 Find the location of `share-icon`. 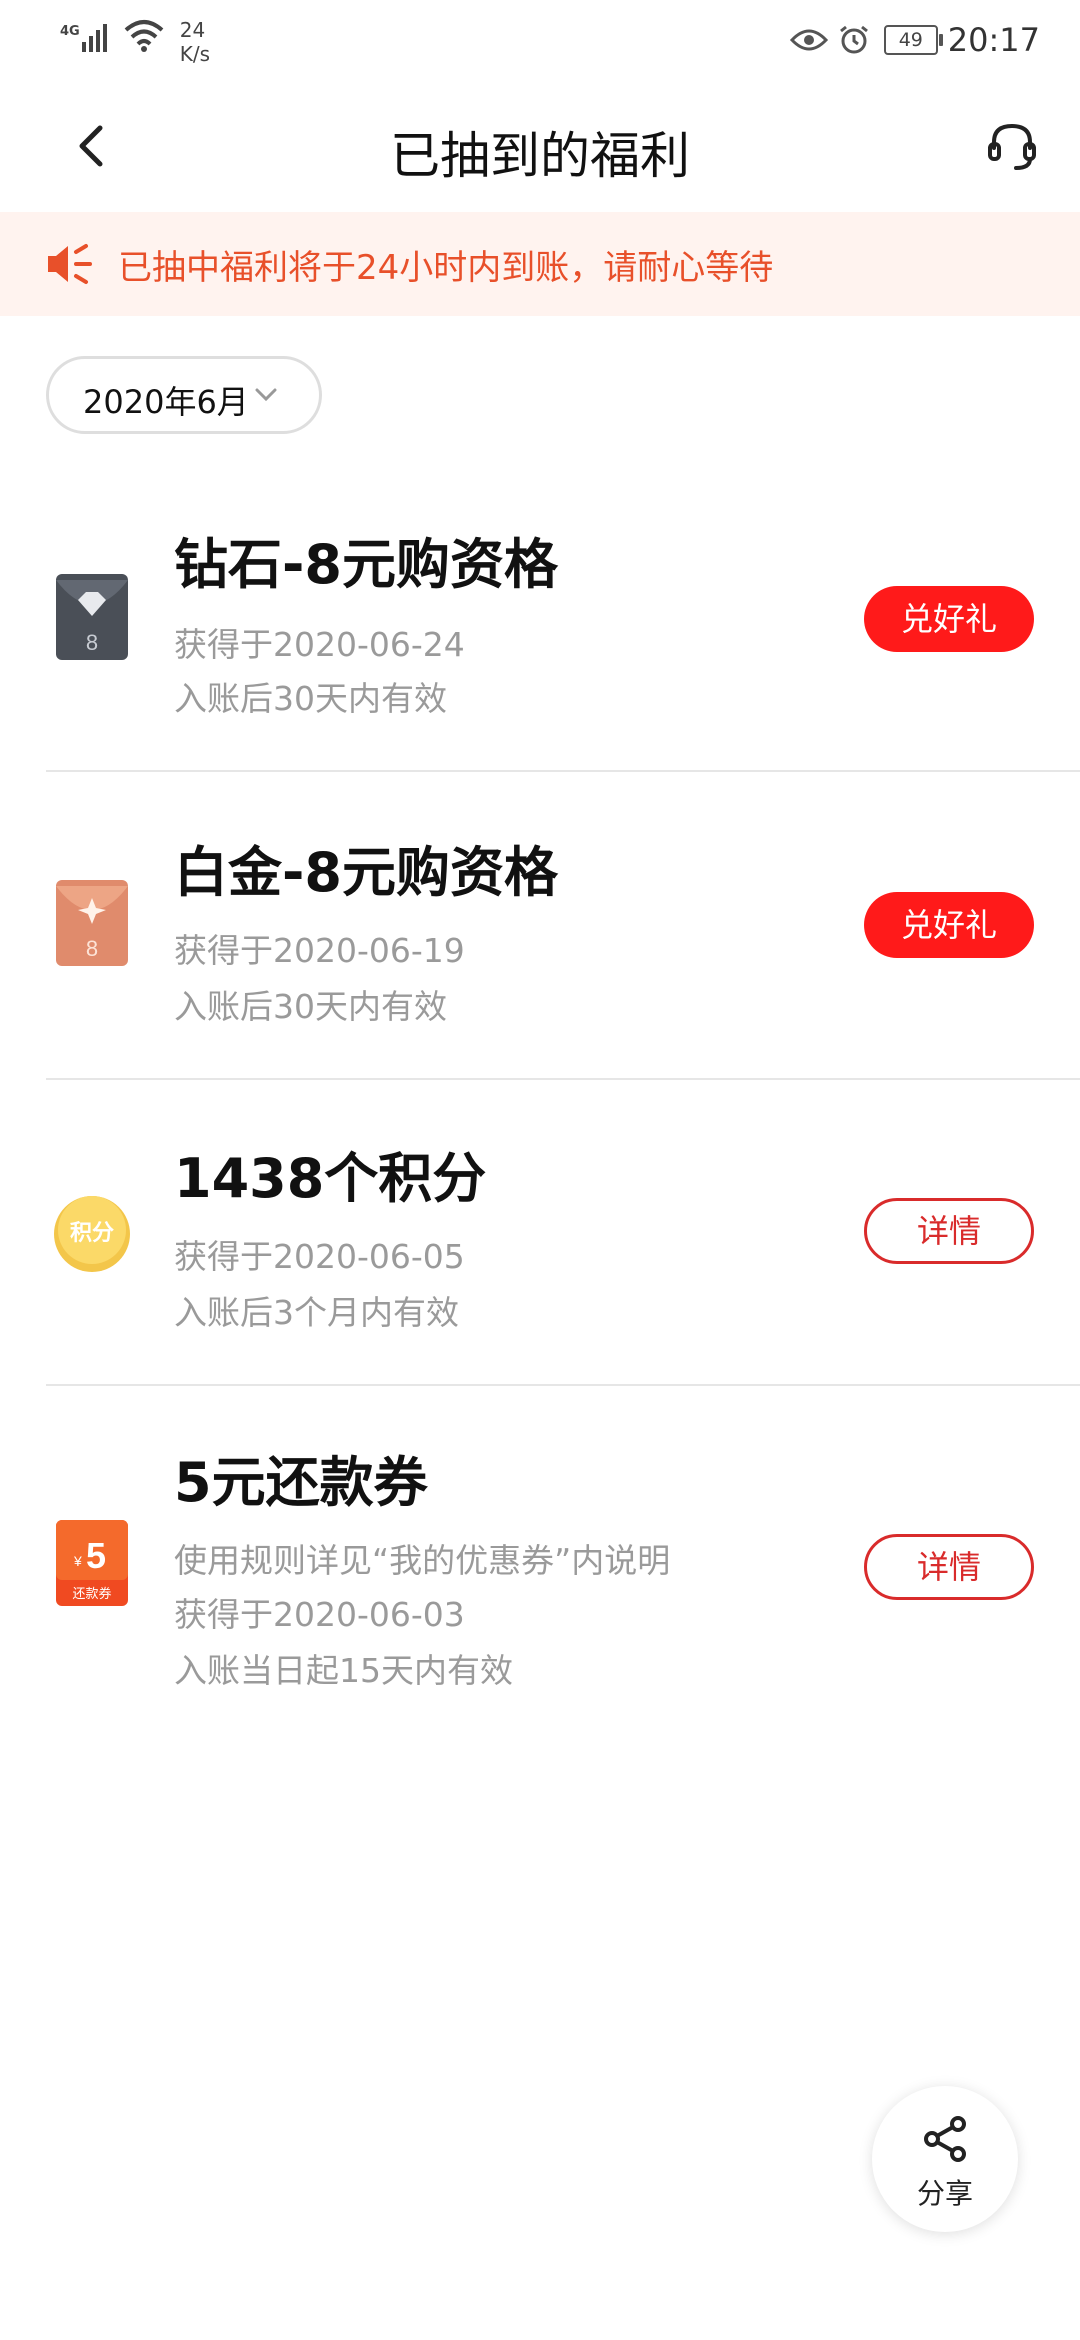

share-icon is located at coordinates (945, 2139).